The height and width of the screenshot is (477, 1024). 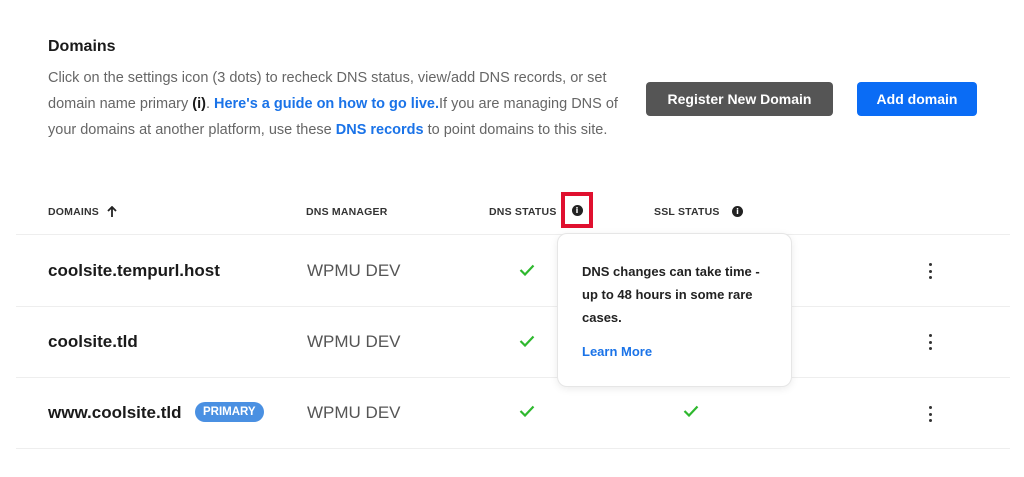 I want to click on domain-name: coolsite.tempurl.host, so click(x=134, y=270).